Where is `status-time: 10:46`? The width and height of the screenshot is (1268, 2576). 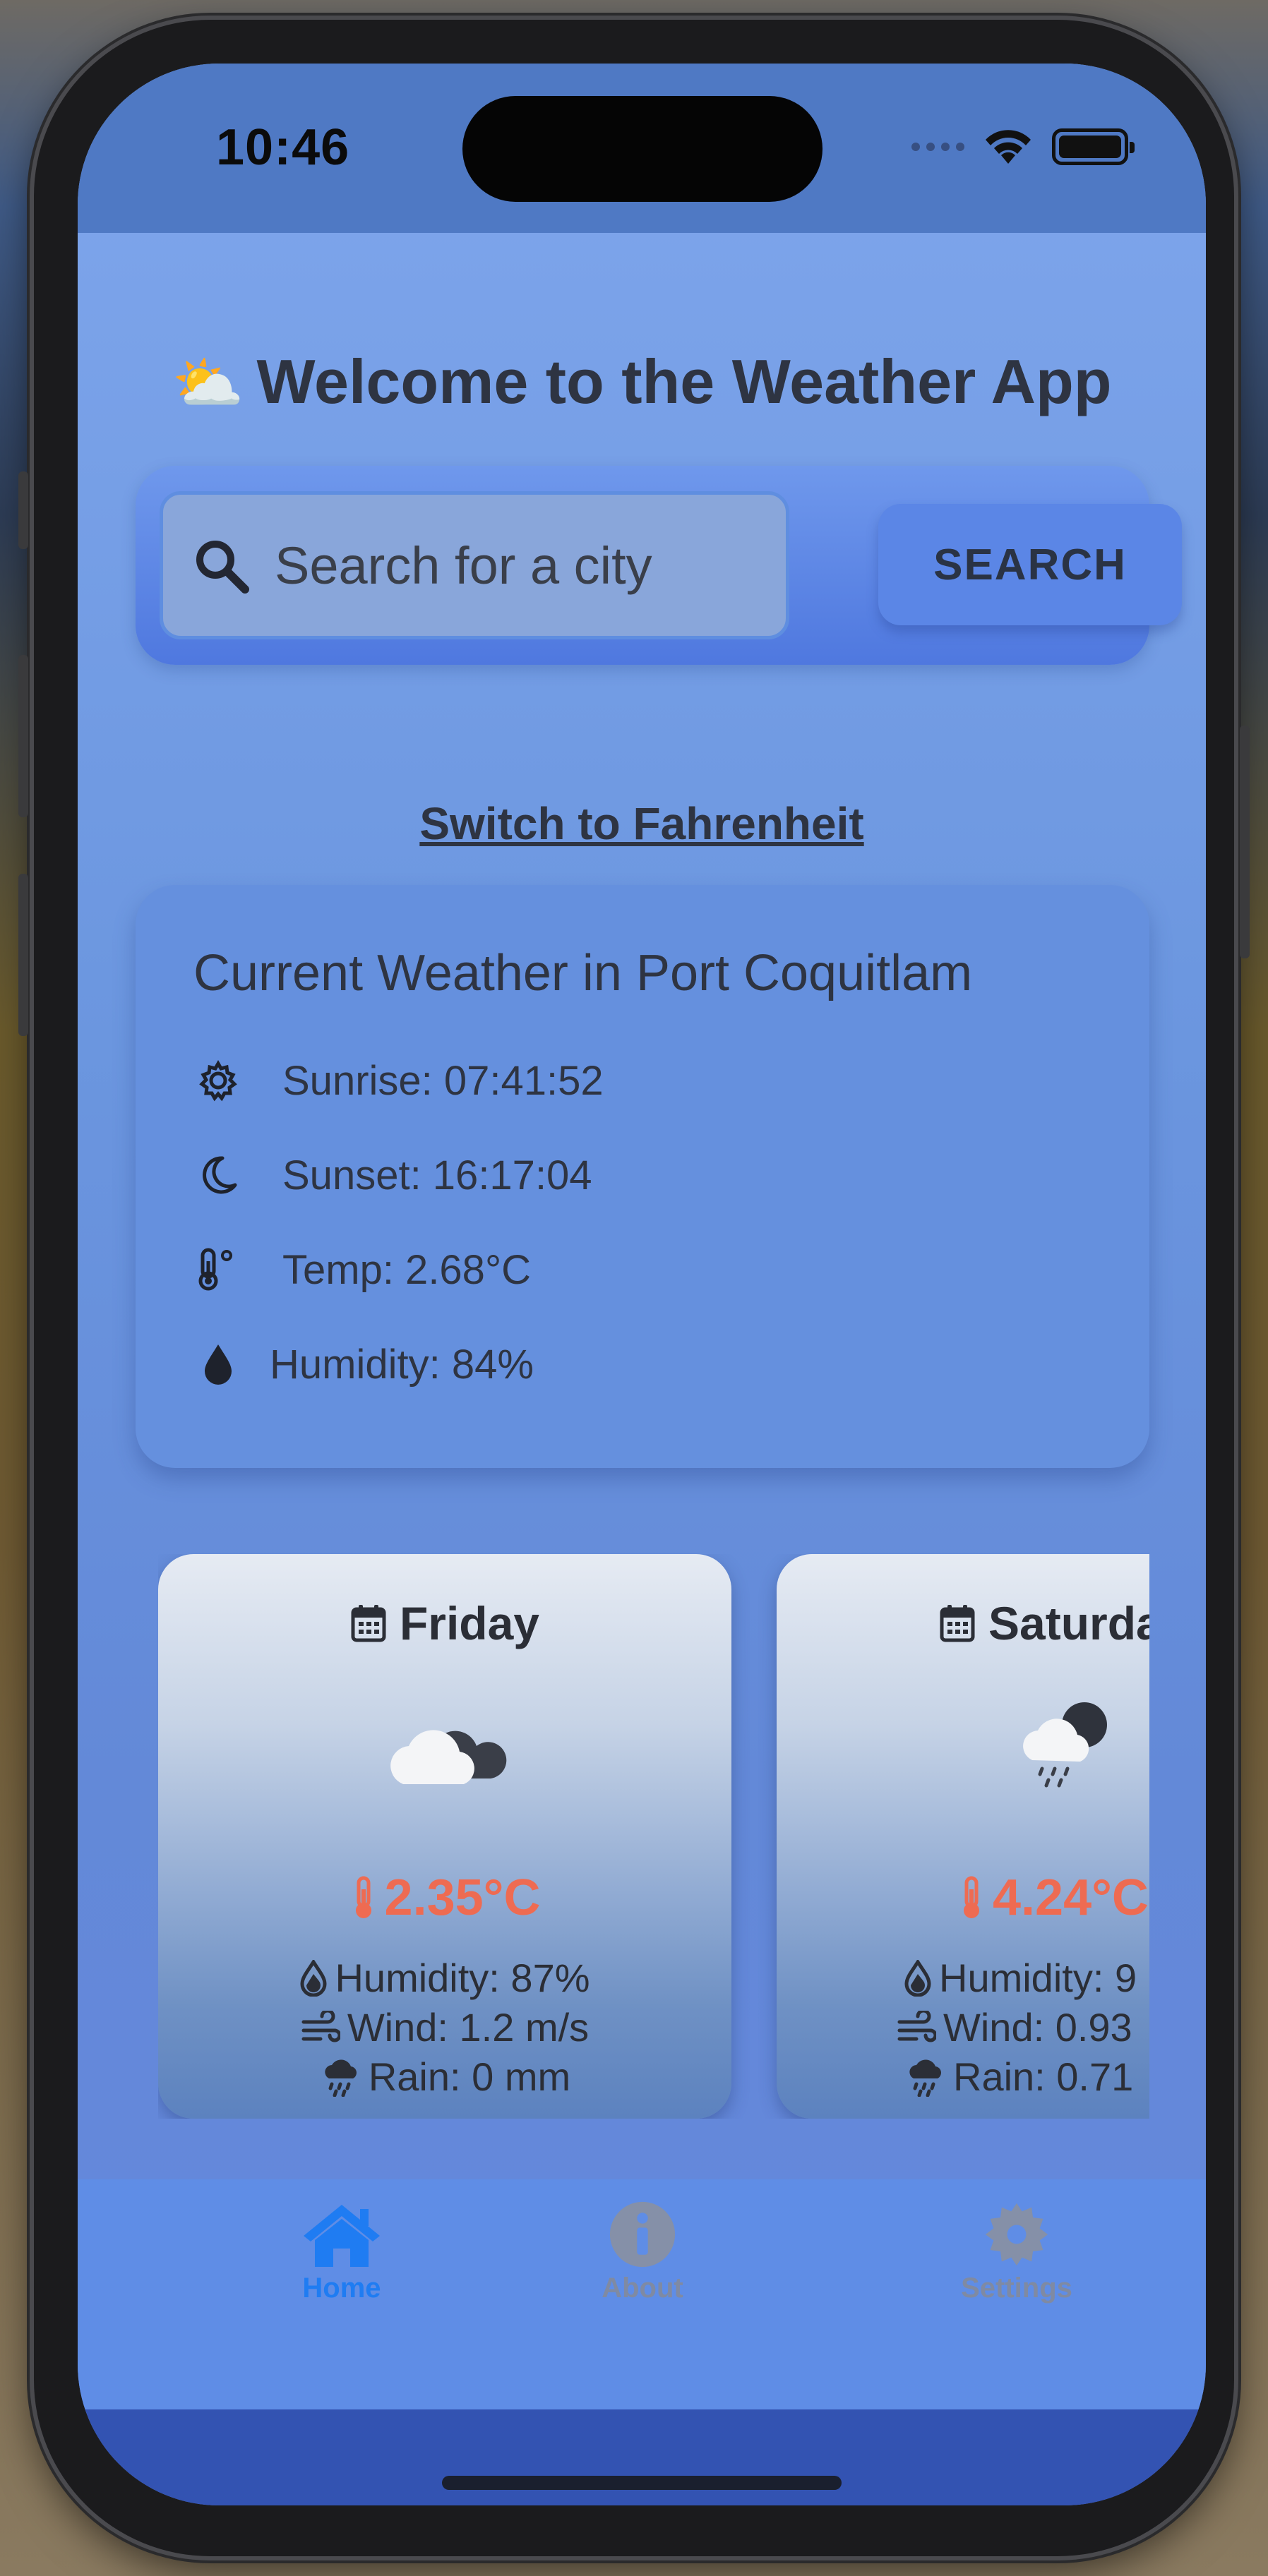 status-time: 10:46 is located at coordinates (283, 147).